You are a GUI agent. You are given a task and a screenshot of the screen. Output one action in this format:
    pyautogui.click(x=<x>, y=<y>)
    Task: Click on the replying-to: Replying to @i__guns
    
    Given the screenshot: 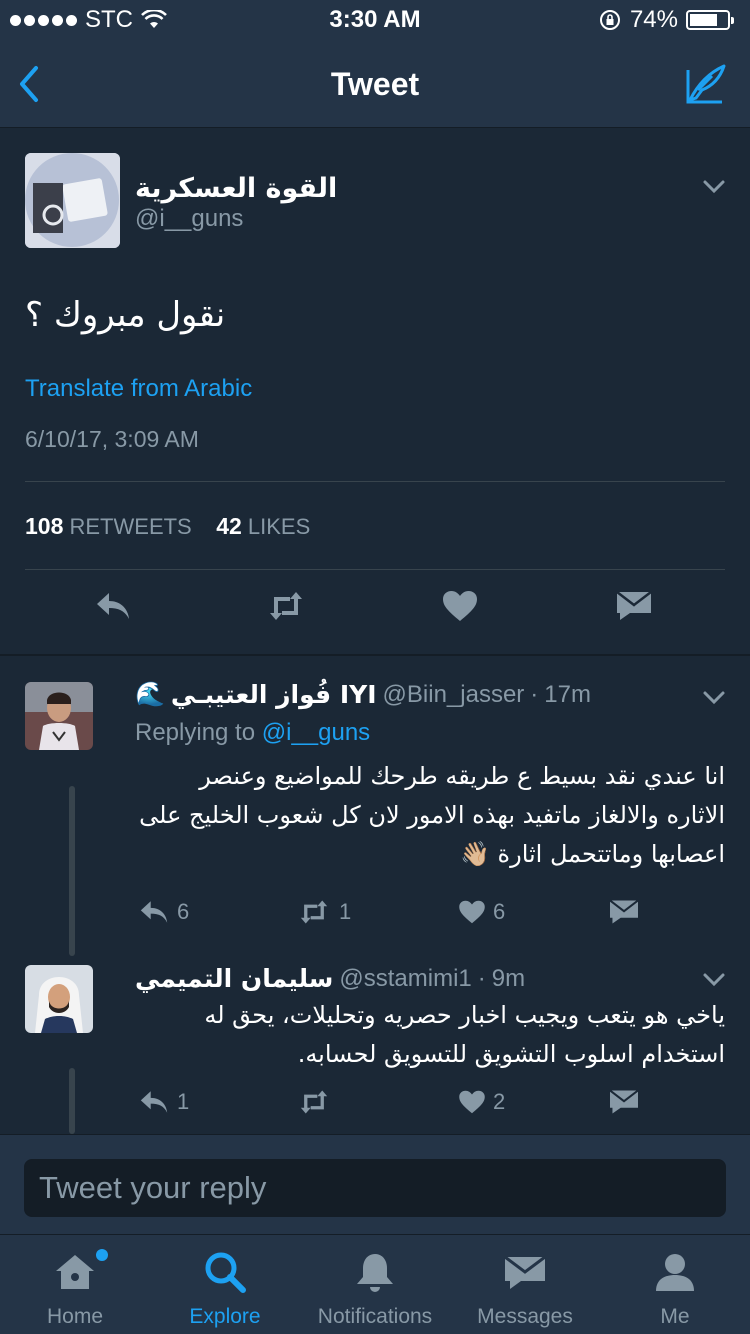 What is the action you would take?
    pyautogui.click(x=252, y=733)
    